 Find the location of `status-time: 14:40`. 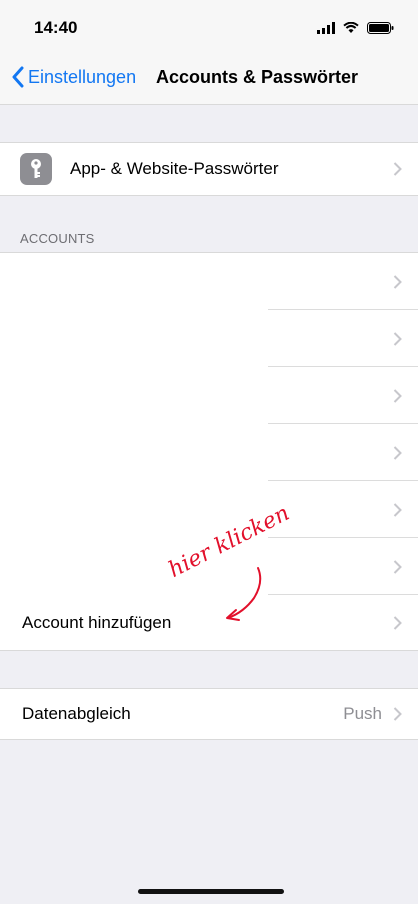

status-time: 14:40 is located at coordinates (56, 27).